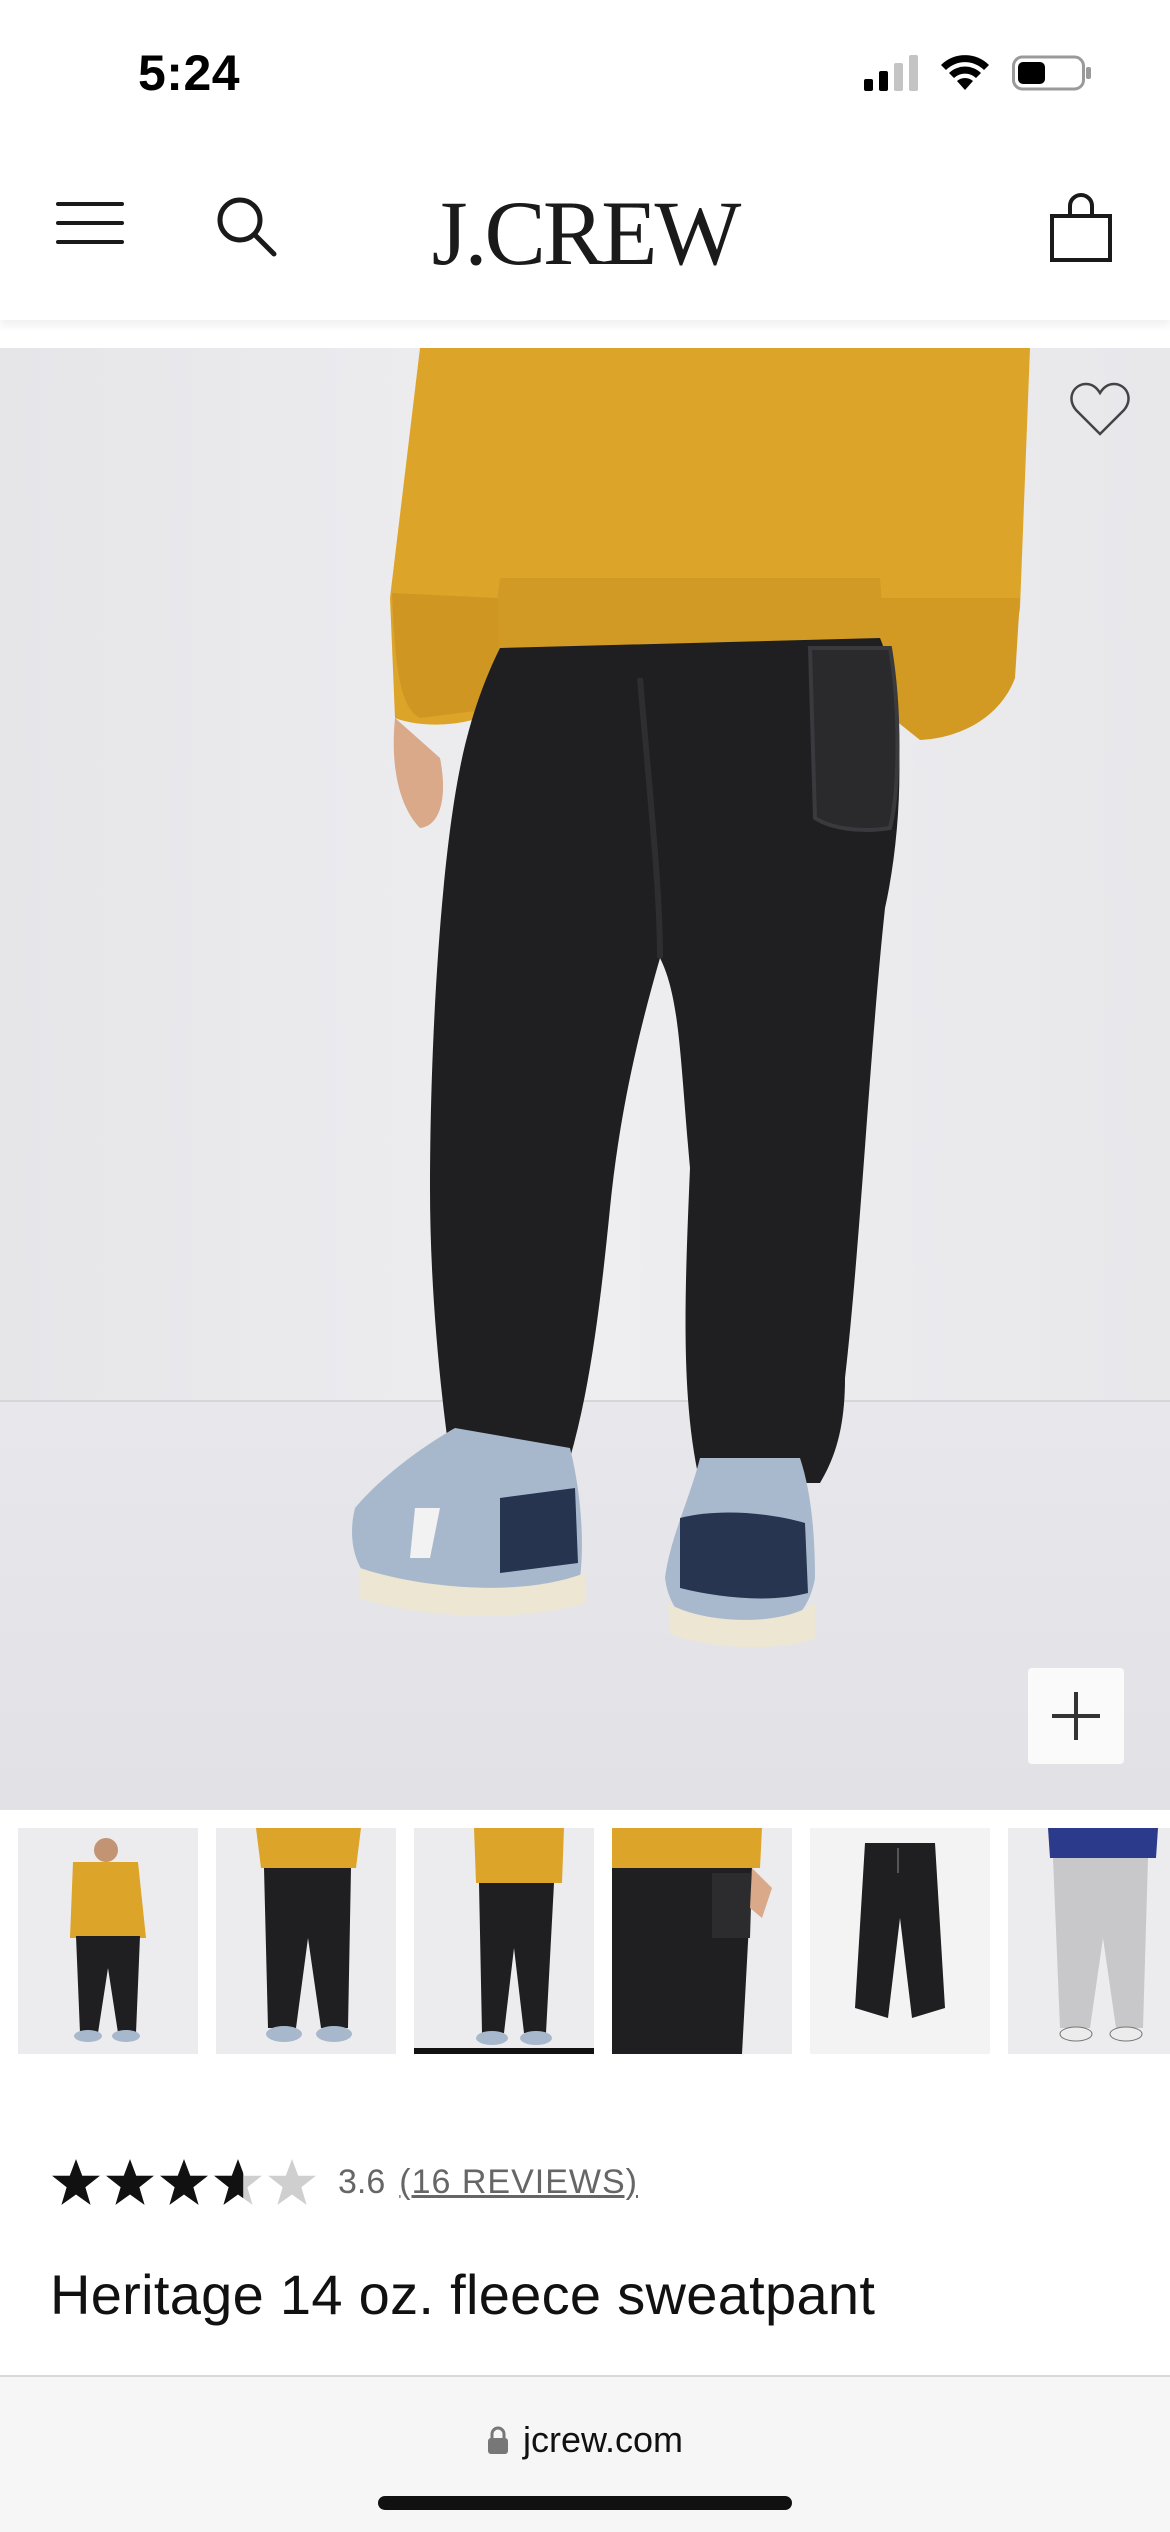  I want to click on product-rating: 3.6 (16 REVIEWS), so click(344, 2182).